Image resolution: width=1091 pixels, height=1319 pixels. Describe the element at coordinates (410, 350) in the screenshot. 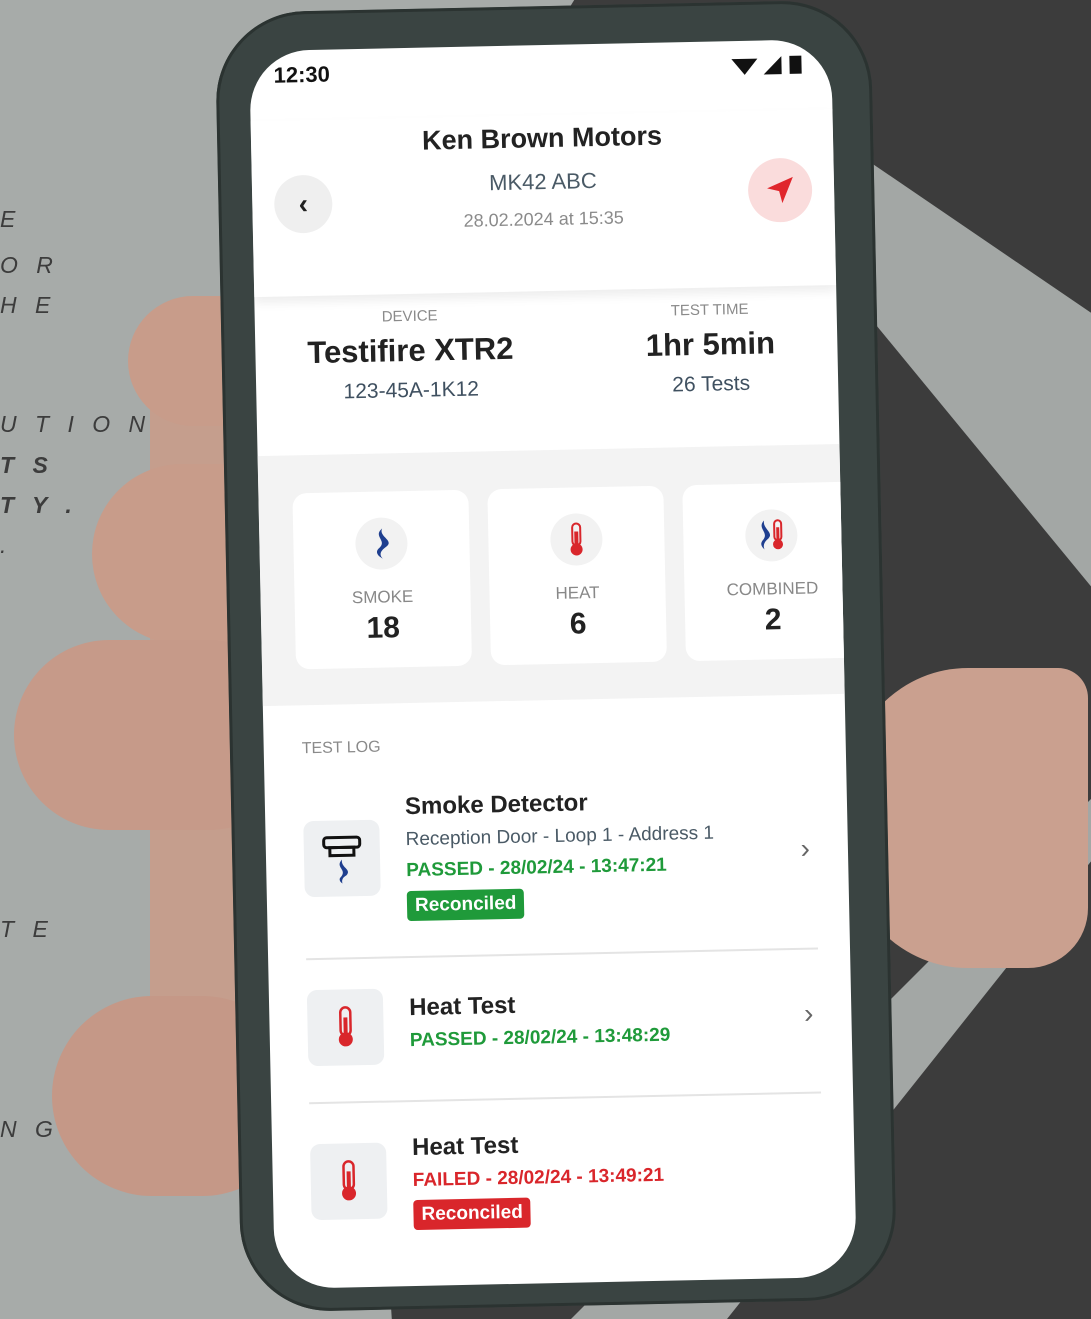

I see `device-name: Testifire XTR2` at that location.